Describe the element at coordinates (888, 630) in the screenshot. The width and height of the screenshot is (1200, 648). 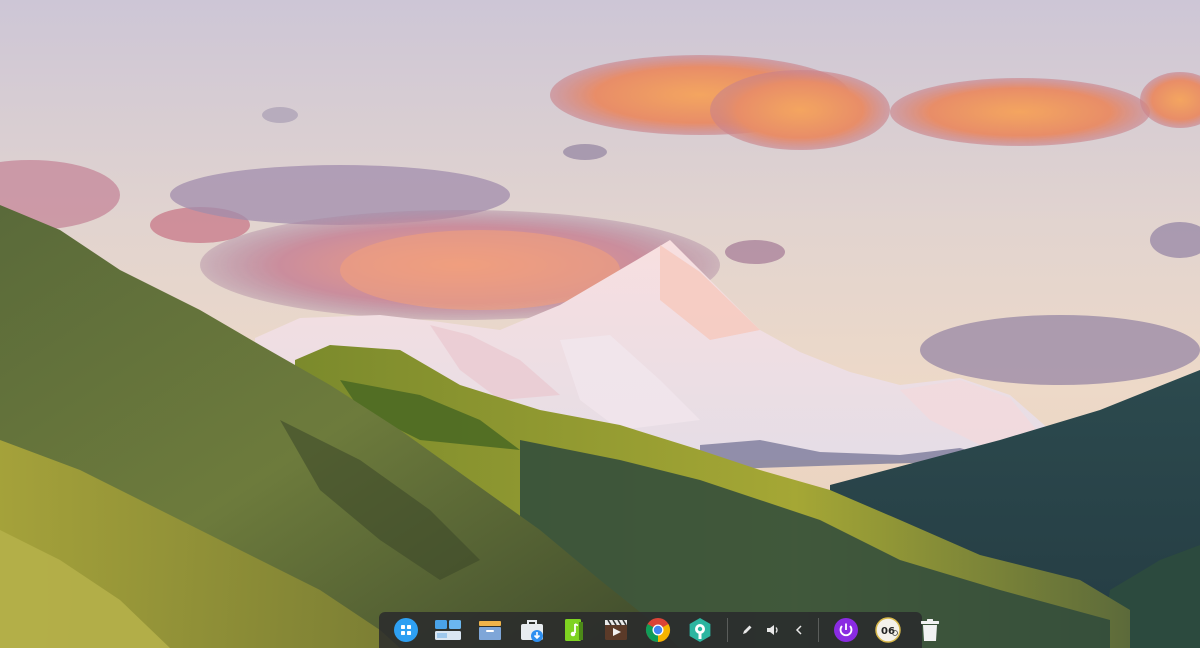
I see `clock-icon: 06` at that location.